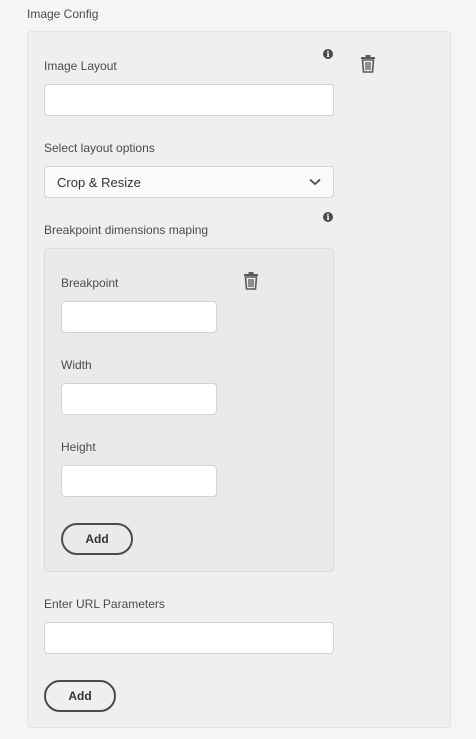 The image size is (476, 739). What do you see at coordinates (139, 481) in the screenshot?
I see `height-input` at bounding box center [139, 481].